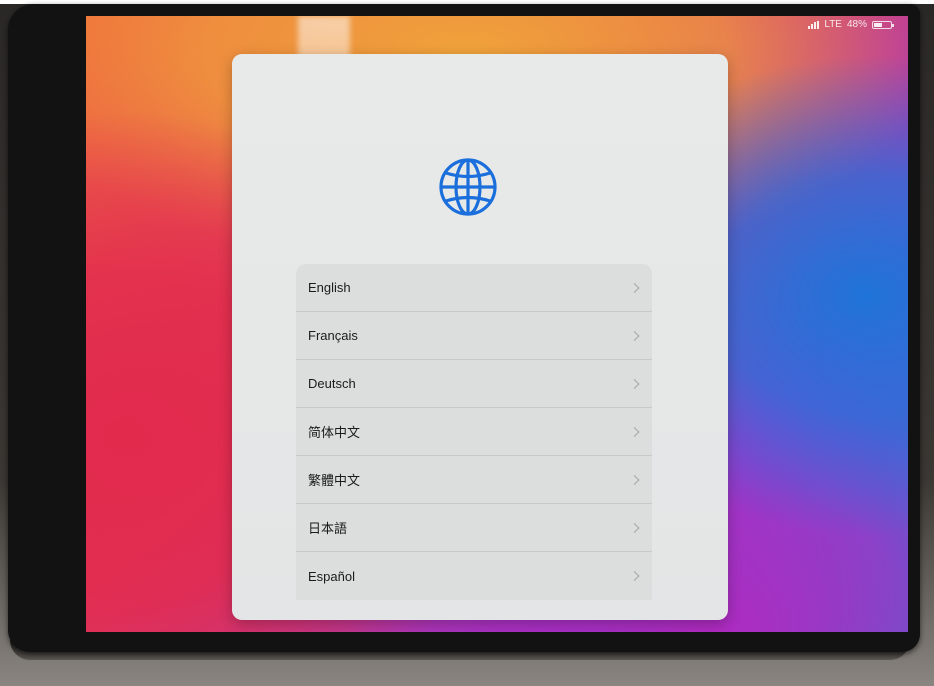 Image resolution: width=934 pixels, height=686 pixels. I want to click on language-item-japanese: 日本語, so click(474, 528).